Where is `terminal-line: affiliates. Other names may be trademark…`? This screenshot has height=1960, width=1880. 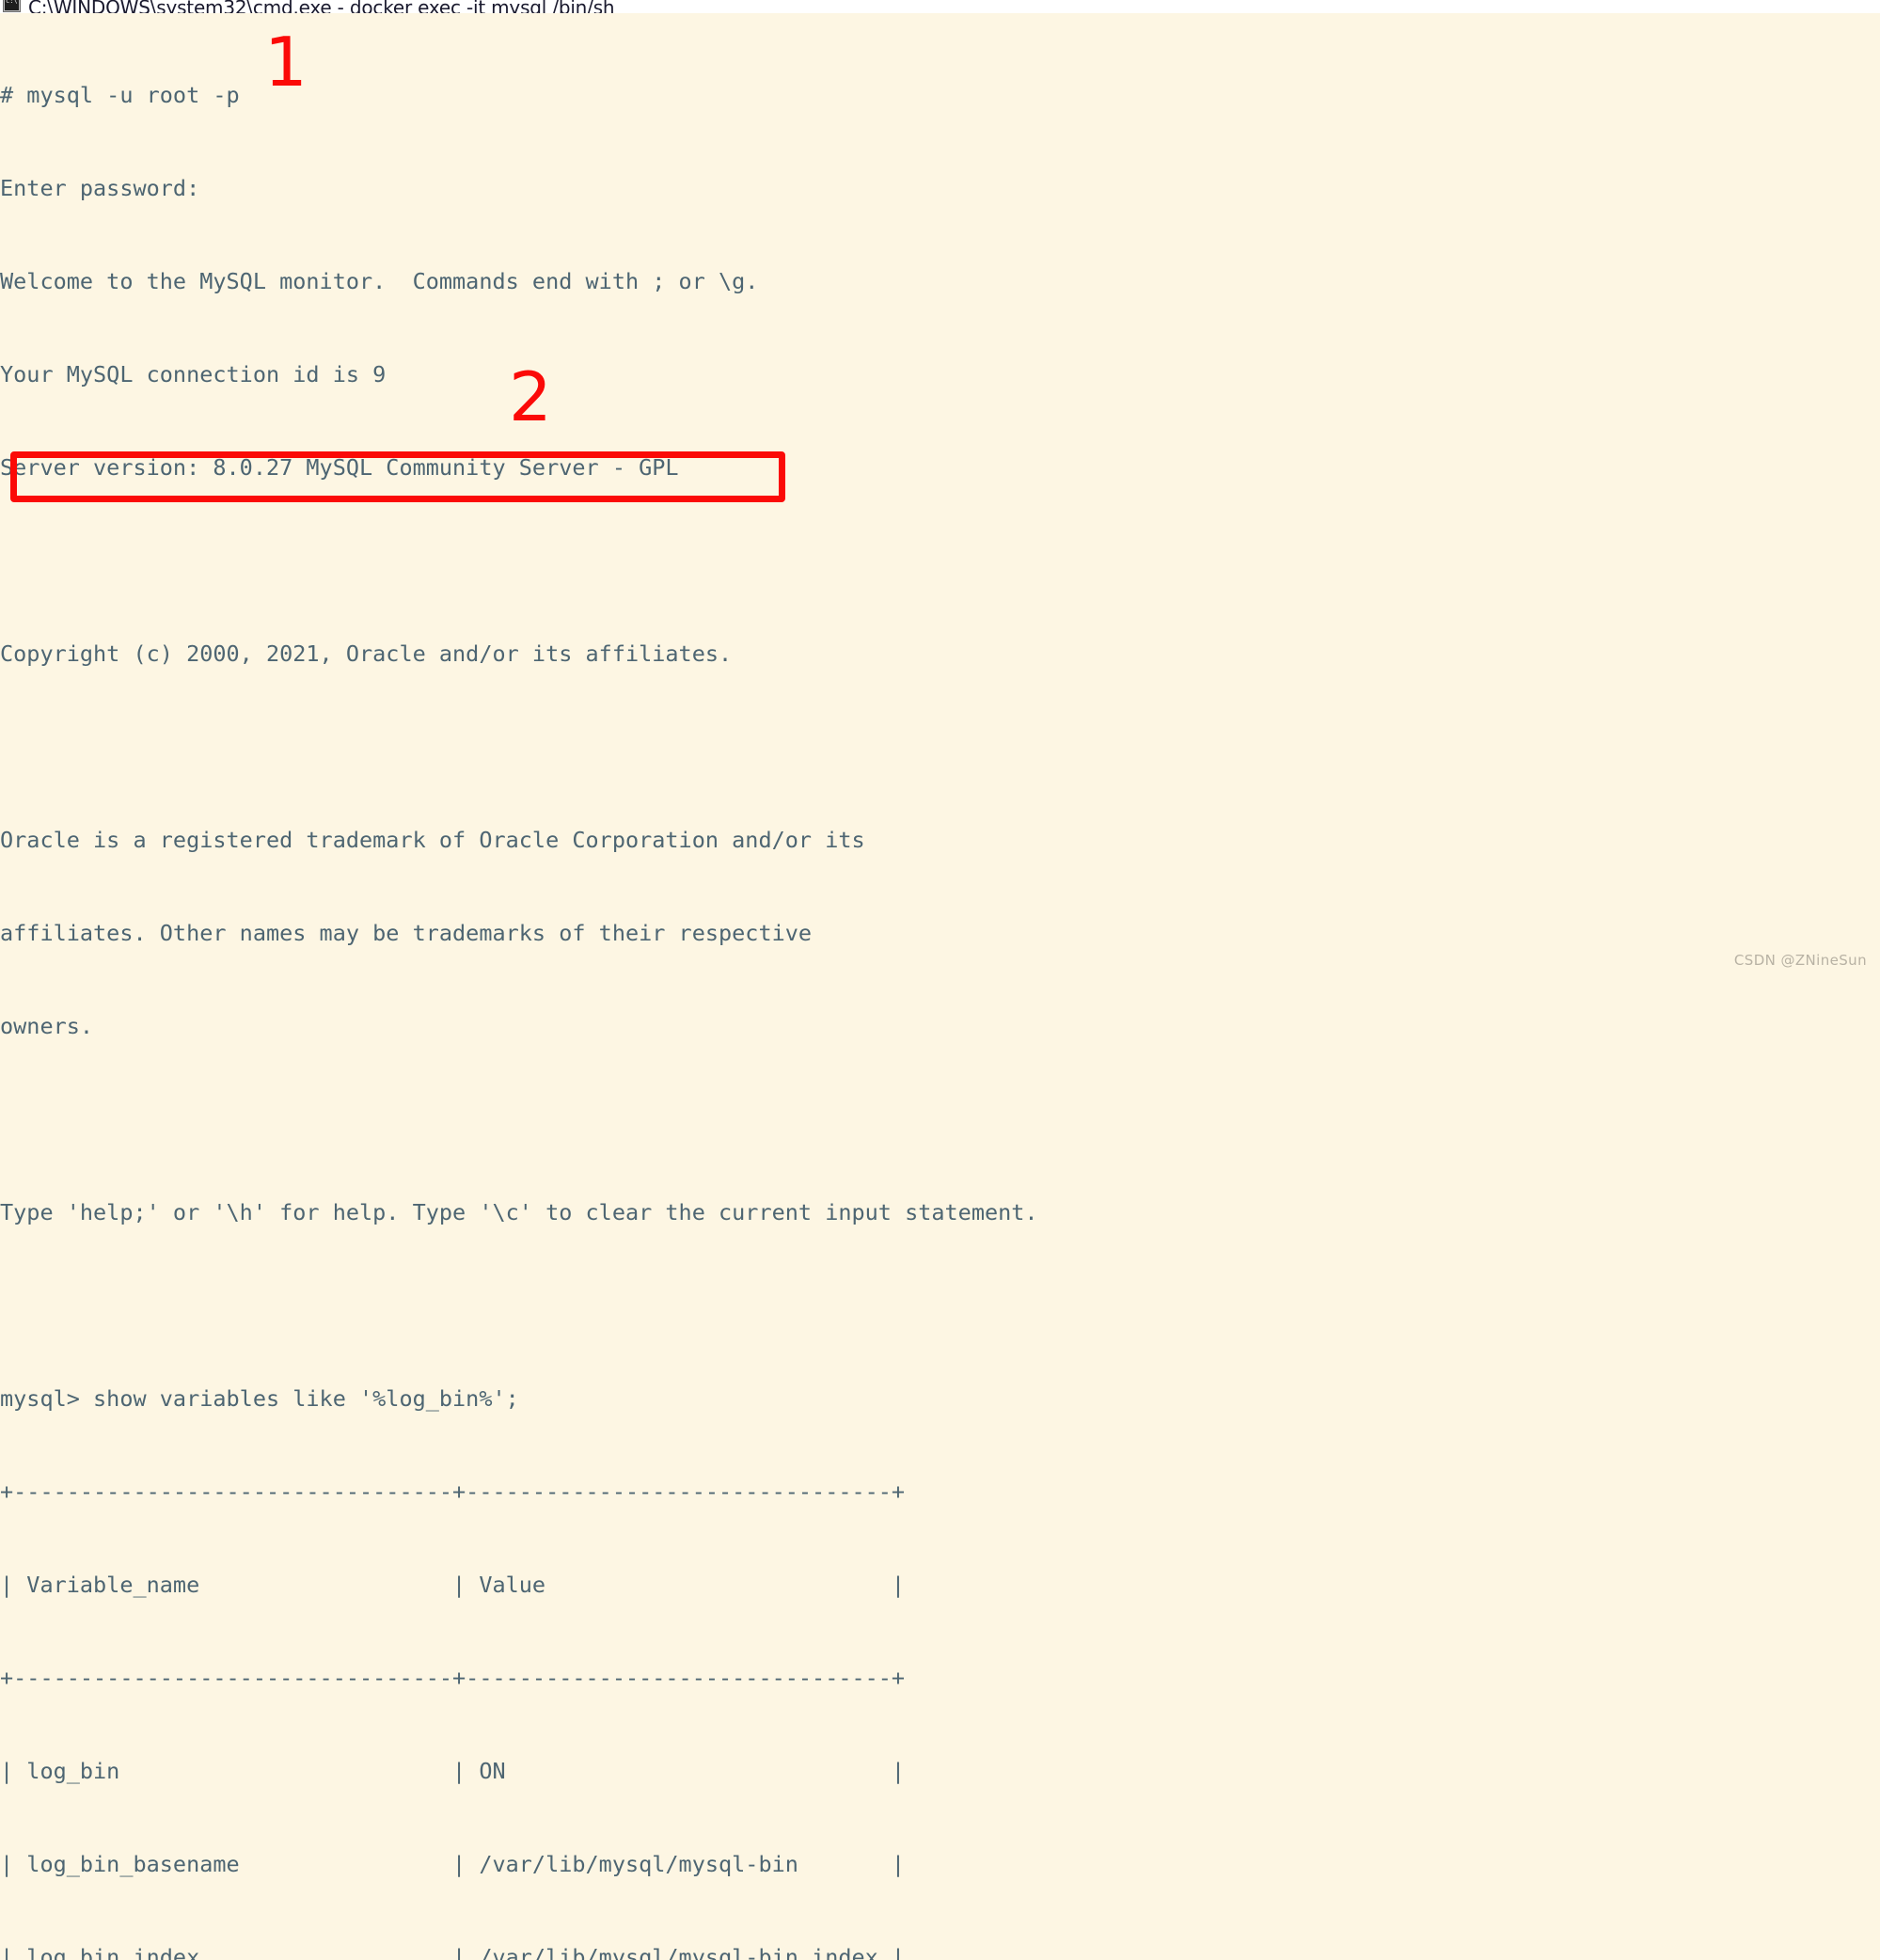
terminal-line: affiliates. Other names may be trademark… is located at coordinates (406, 933).